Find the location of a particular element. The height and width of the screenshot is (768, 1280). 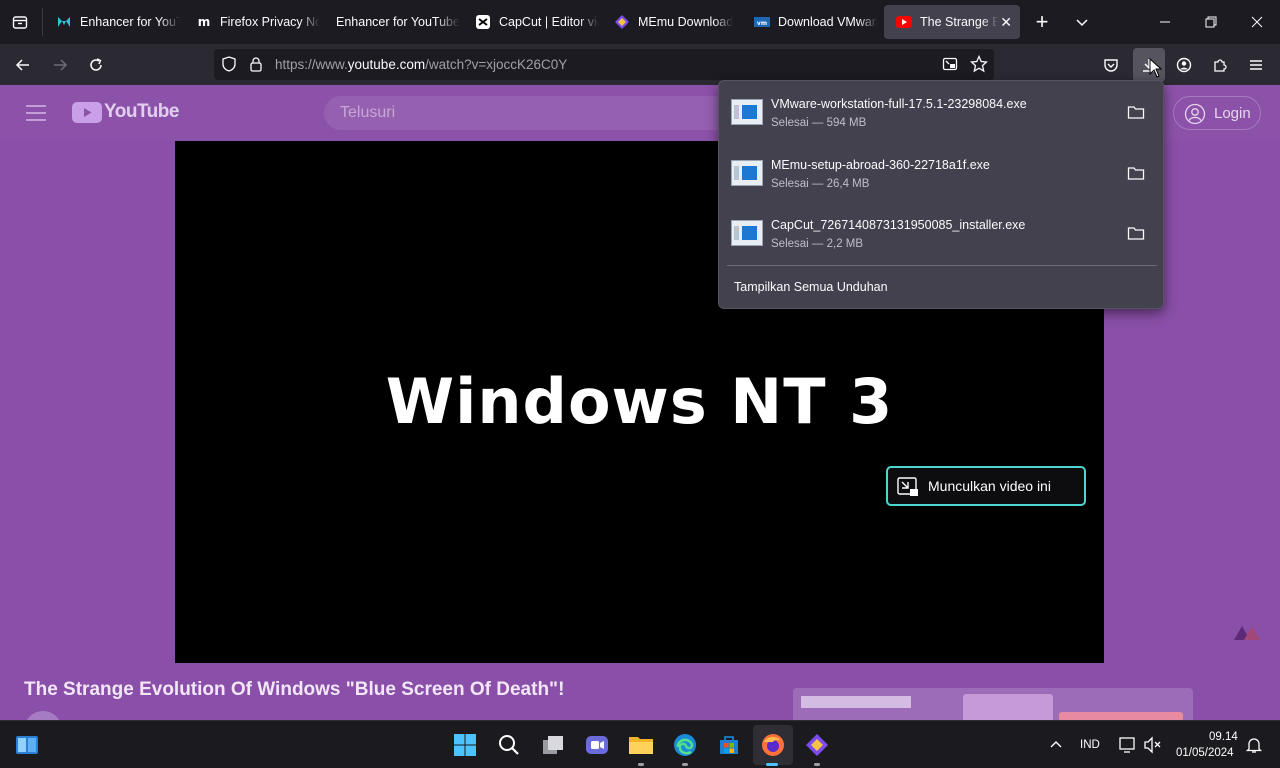

tab-memu: MEmu Download is located at coordinates (670, 22).